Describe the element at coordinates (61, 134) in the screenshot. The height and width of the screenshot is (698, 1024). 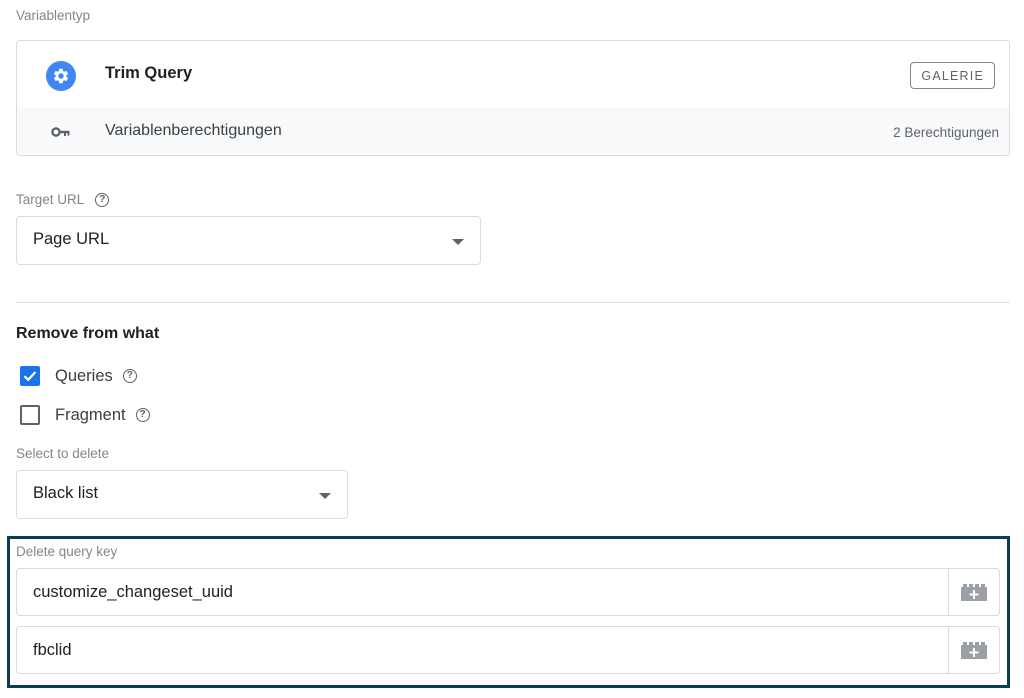
I see `key-icon` at that location.